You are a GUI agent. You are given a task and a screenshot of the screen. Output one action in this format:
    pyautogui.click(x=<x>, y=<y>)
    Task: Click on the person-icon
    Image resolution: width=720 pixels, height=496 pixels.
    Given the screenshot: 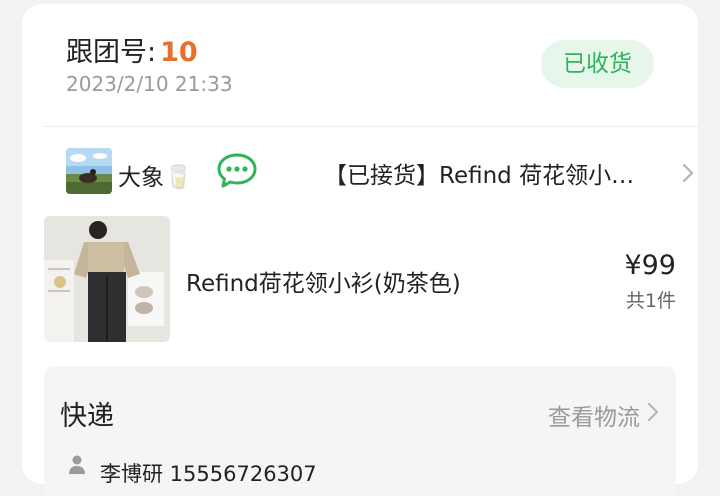 What is the action you would take?
    pyautogui.click(x=77, y=464)
    